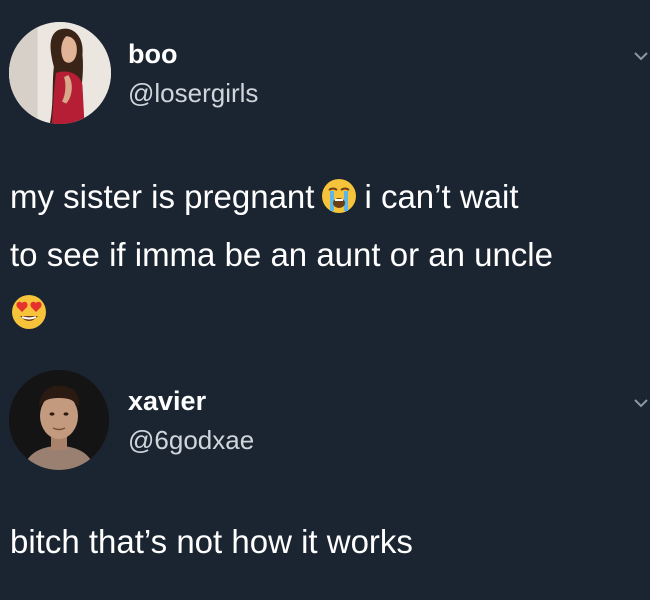 The image size is (650, 600). I want to click on loudly-crying-face-icon, so click(339, 196).